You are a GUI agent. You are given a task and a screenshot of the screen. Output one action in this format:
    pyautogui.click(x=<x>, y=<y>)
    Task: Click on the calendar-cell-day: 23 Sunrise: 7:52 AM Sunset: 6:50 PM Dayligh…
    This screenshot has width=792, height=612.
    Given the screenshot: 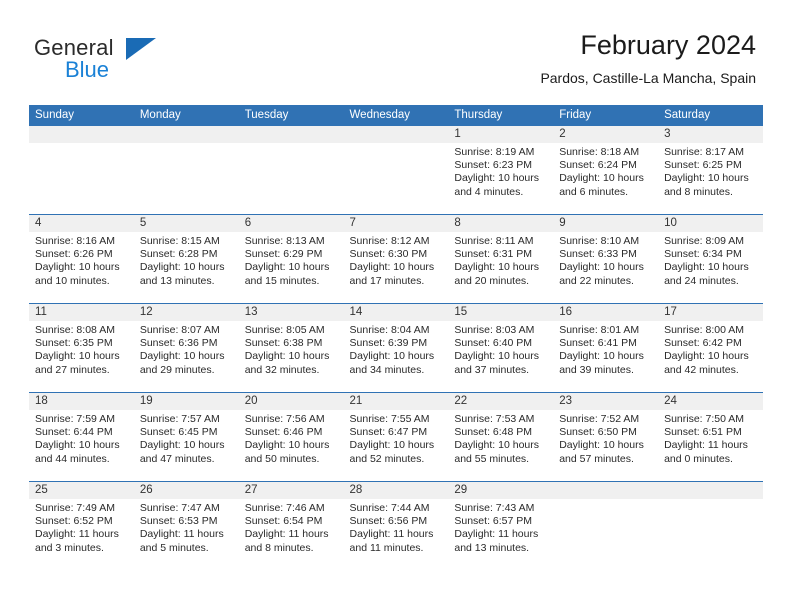 What is the action you would take?
    pyautogui.click(x=606, y=437)
    